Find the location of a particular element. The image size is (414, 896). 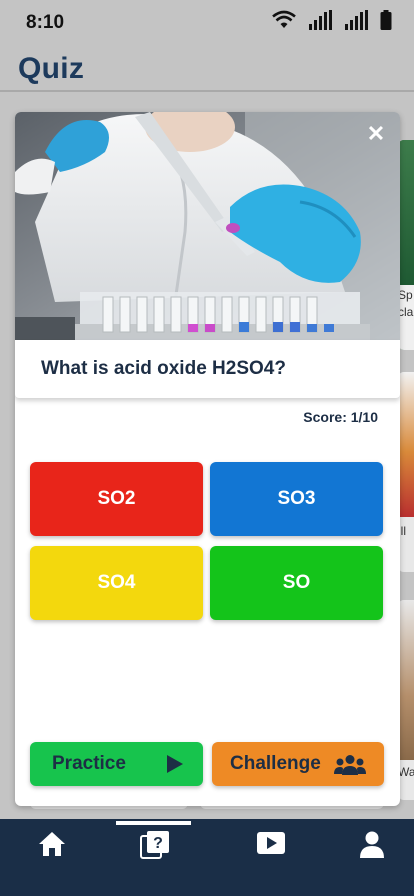

app-header: Quiz is located at coordinates (207, 68).